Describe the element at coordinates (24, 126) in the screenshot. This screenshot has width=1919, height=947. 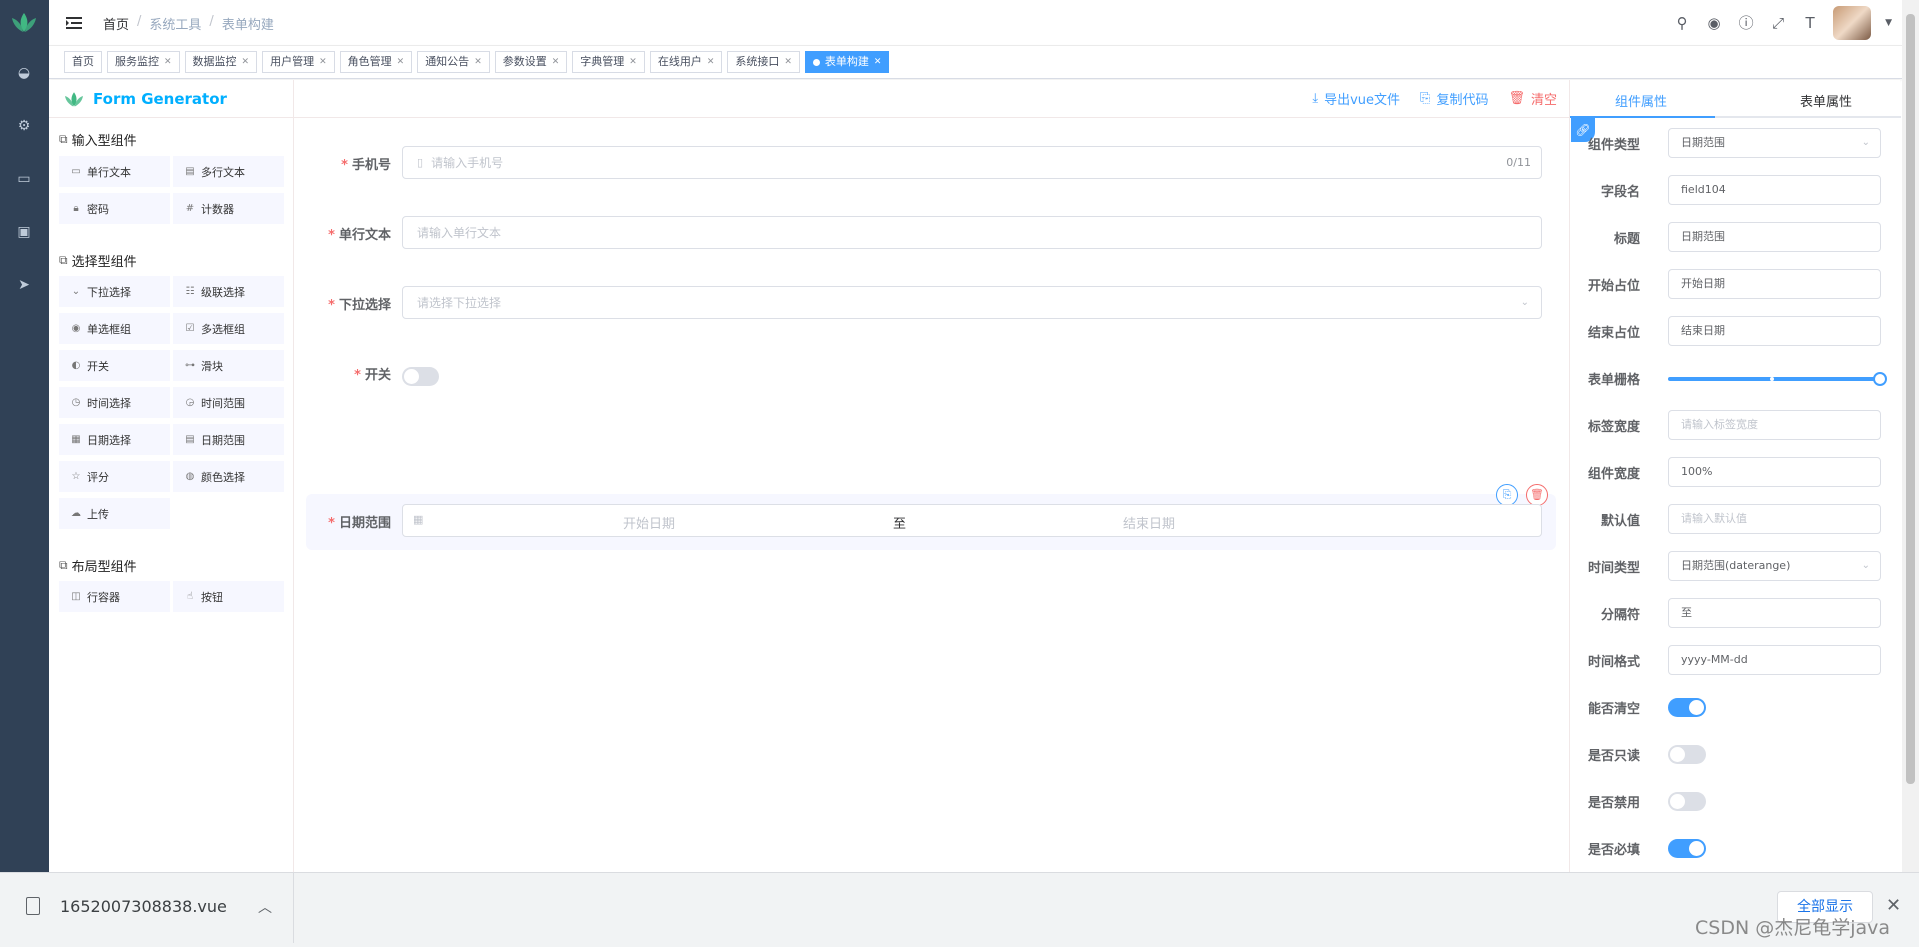
I see `settings-icon: ⚙` at that location.